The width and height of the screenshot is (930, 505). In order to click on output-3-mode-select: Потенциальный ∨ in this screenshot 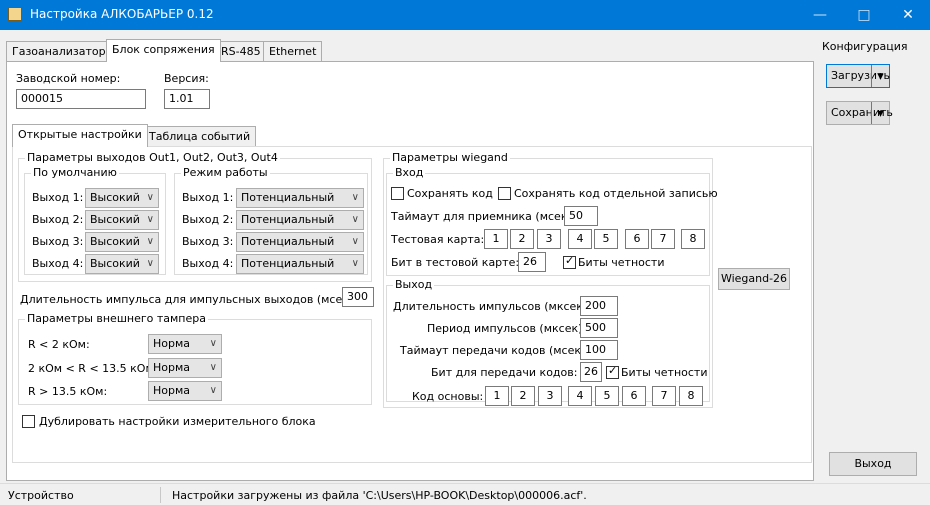, I will do `click(300, 242)`.